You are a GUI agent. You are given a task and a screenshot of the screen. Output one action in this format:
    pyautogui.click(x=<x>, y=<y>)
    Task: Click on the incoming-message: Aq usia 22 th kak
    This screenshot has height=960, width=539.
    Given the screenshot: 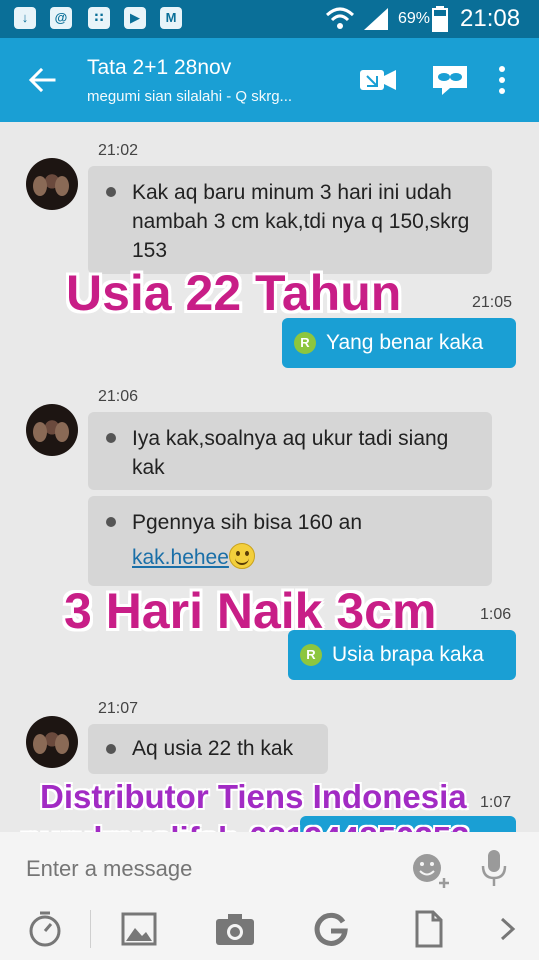 What is the action you would take?
    pyautogui.click(x=208, y=749)
    